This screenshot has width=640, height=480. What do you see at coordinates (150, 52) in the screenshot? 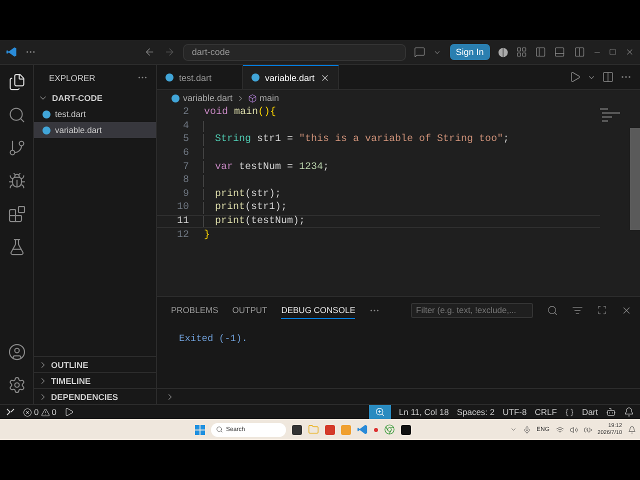
I see `back-icon` at bounding box center [150, 52].